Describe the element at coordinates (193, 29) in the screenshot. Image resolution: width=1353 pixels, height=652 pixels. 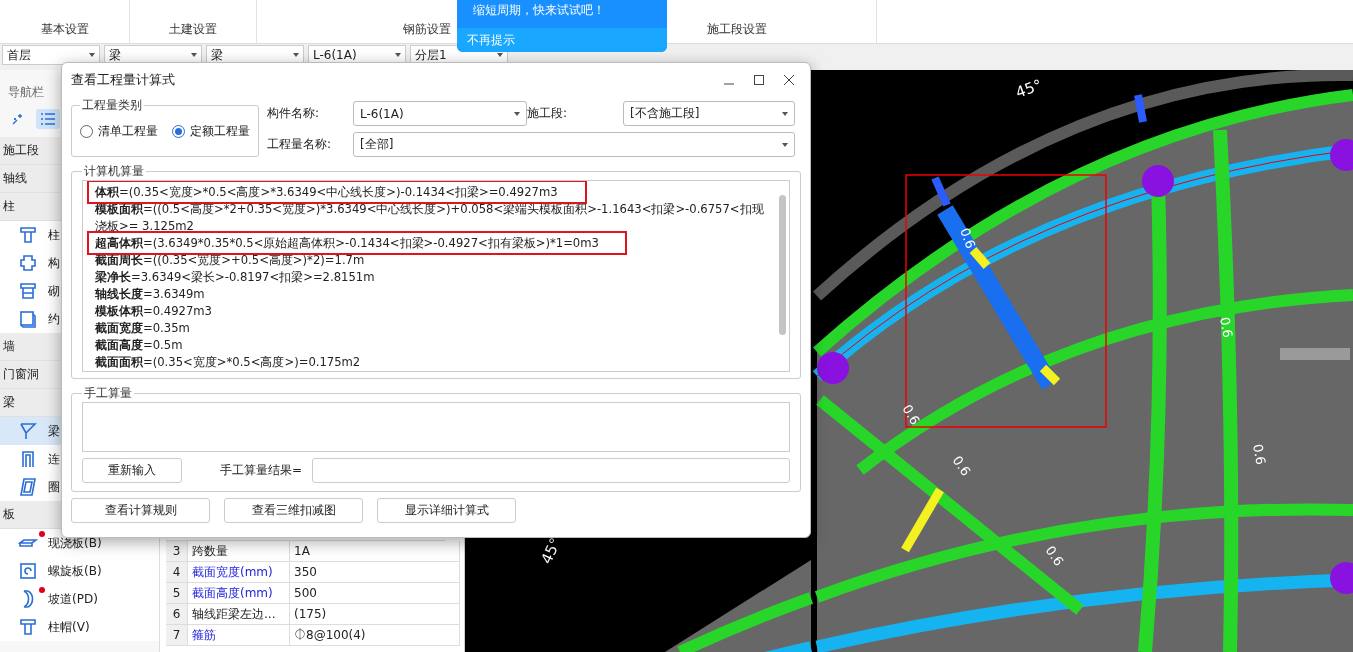
I see `ribbon-group-label: 土建设置` at that location.